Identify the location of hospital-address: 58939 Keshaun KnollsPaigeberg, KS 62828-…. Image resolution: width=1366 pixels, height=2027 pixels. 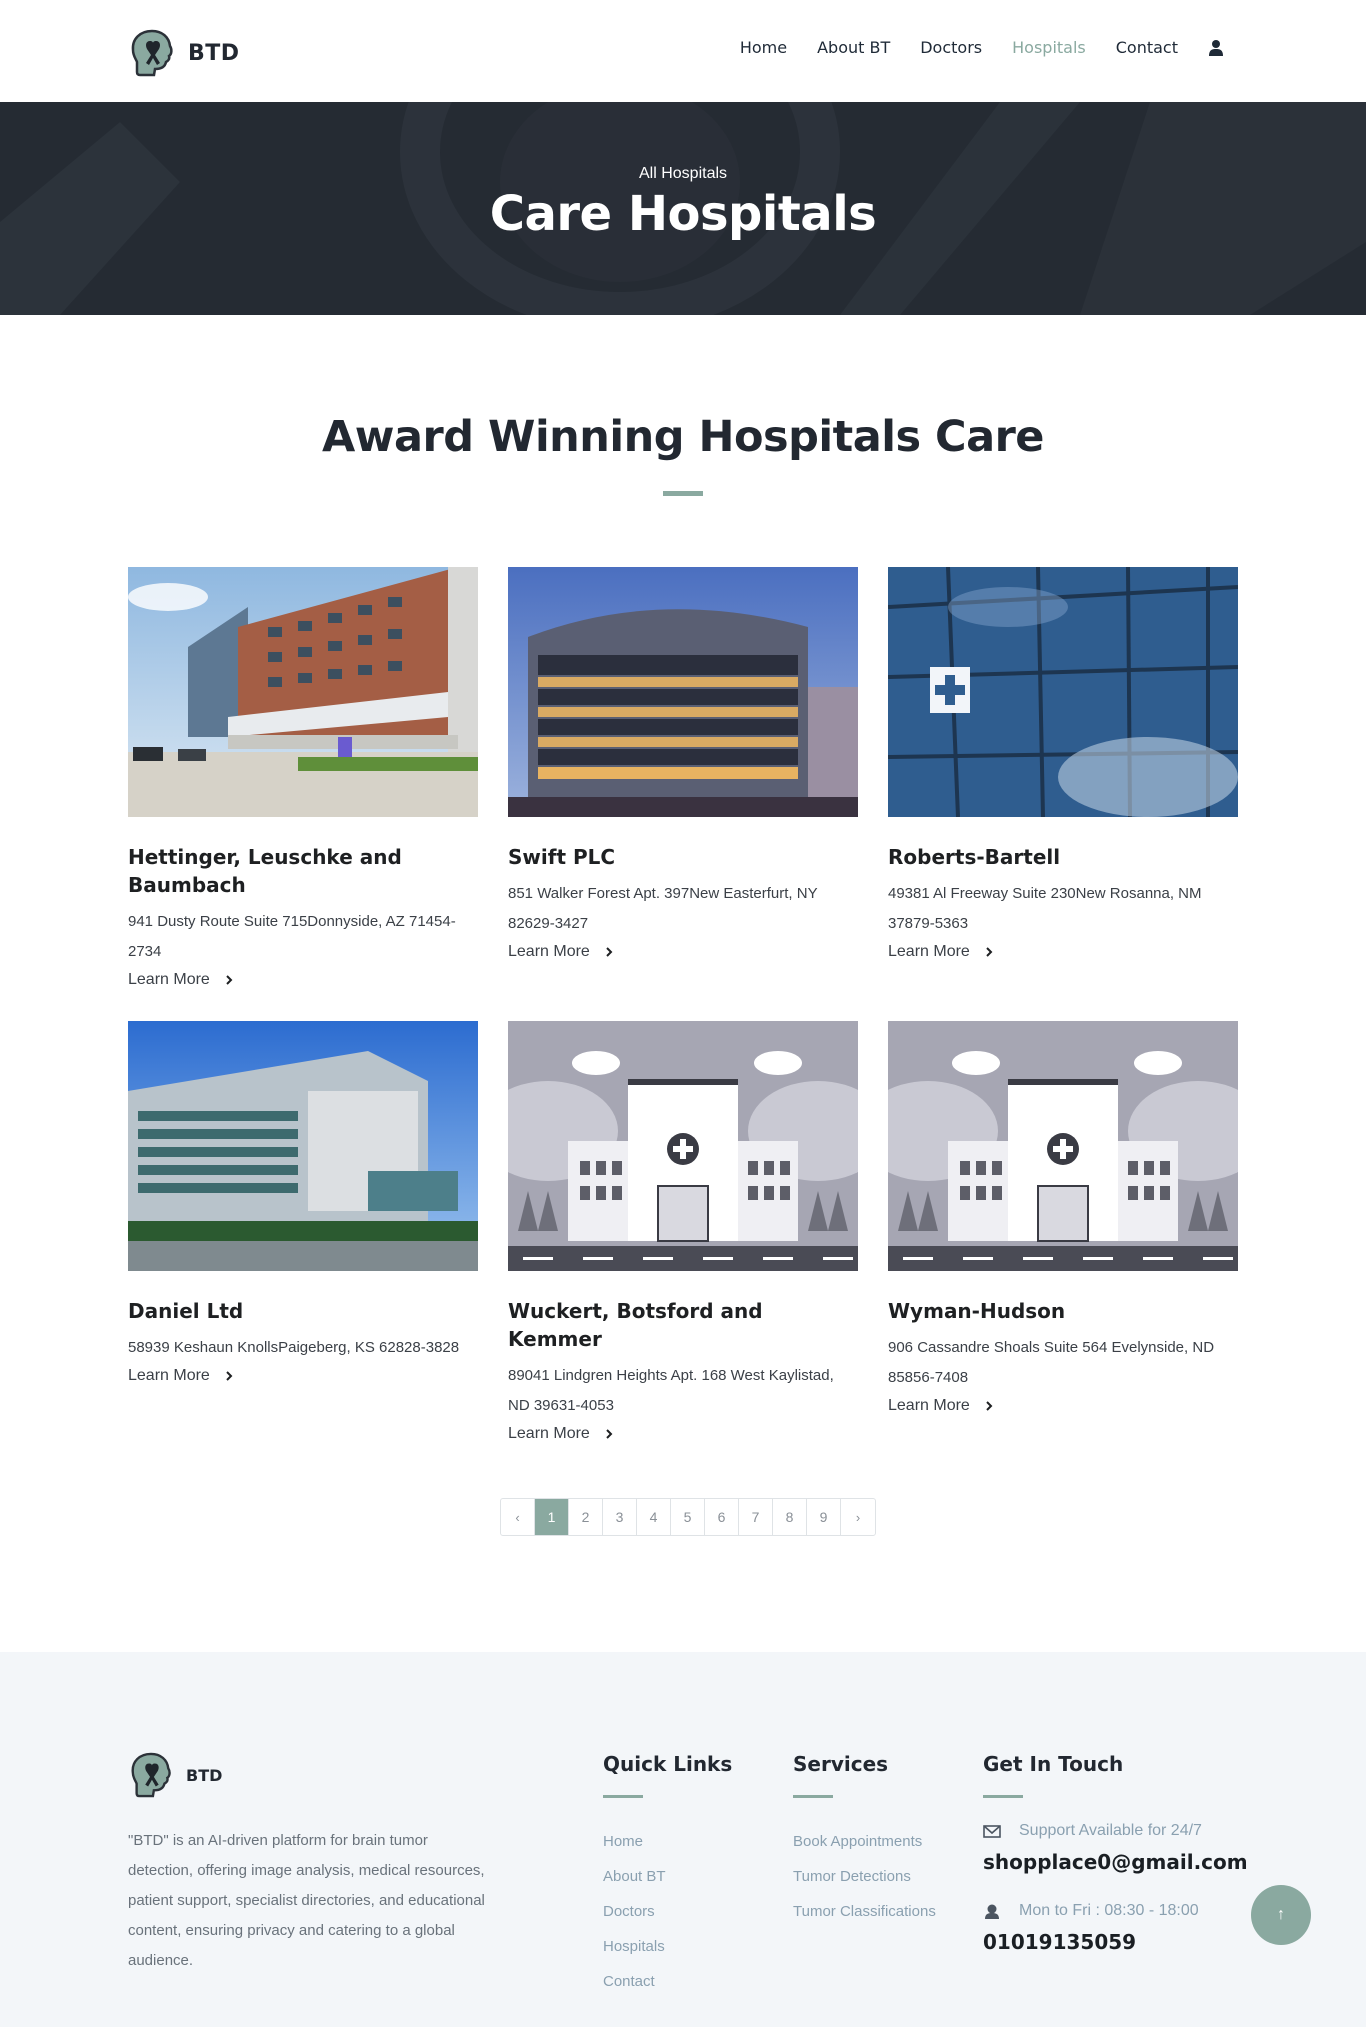
(294, 1347).